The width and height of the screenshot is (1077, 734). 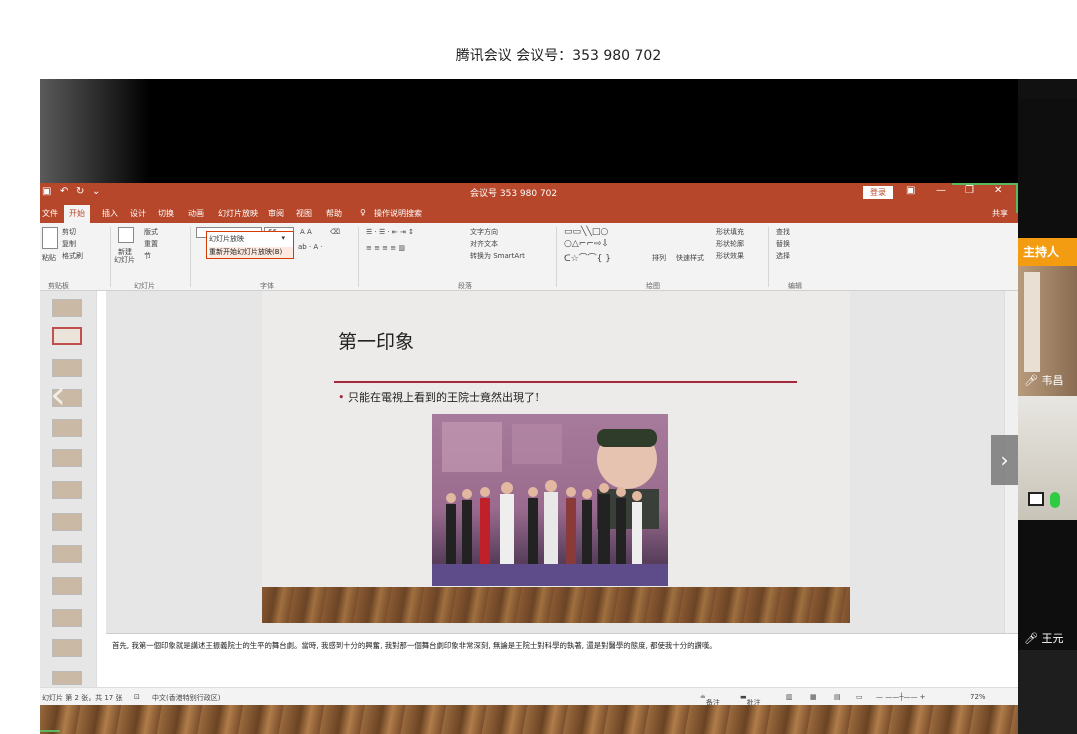 I want to click on participants-panel: 主持人 🎤︎ 韦昌 🎤︎ 王元, so click(x=1047, y=406).